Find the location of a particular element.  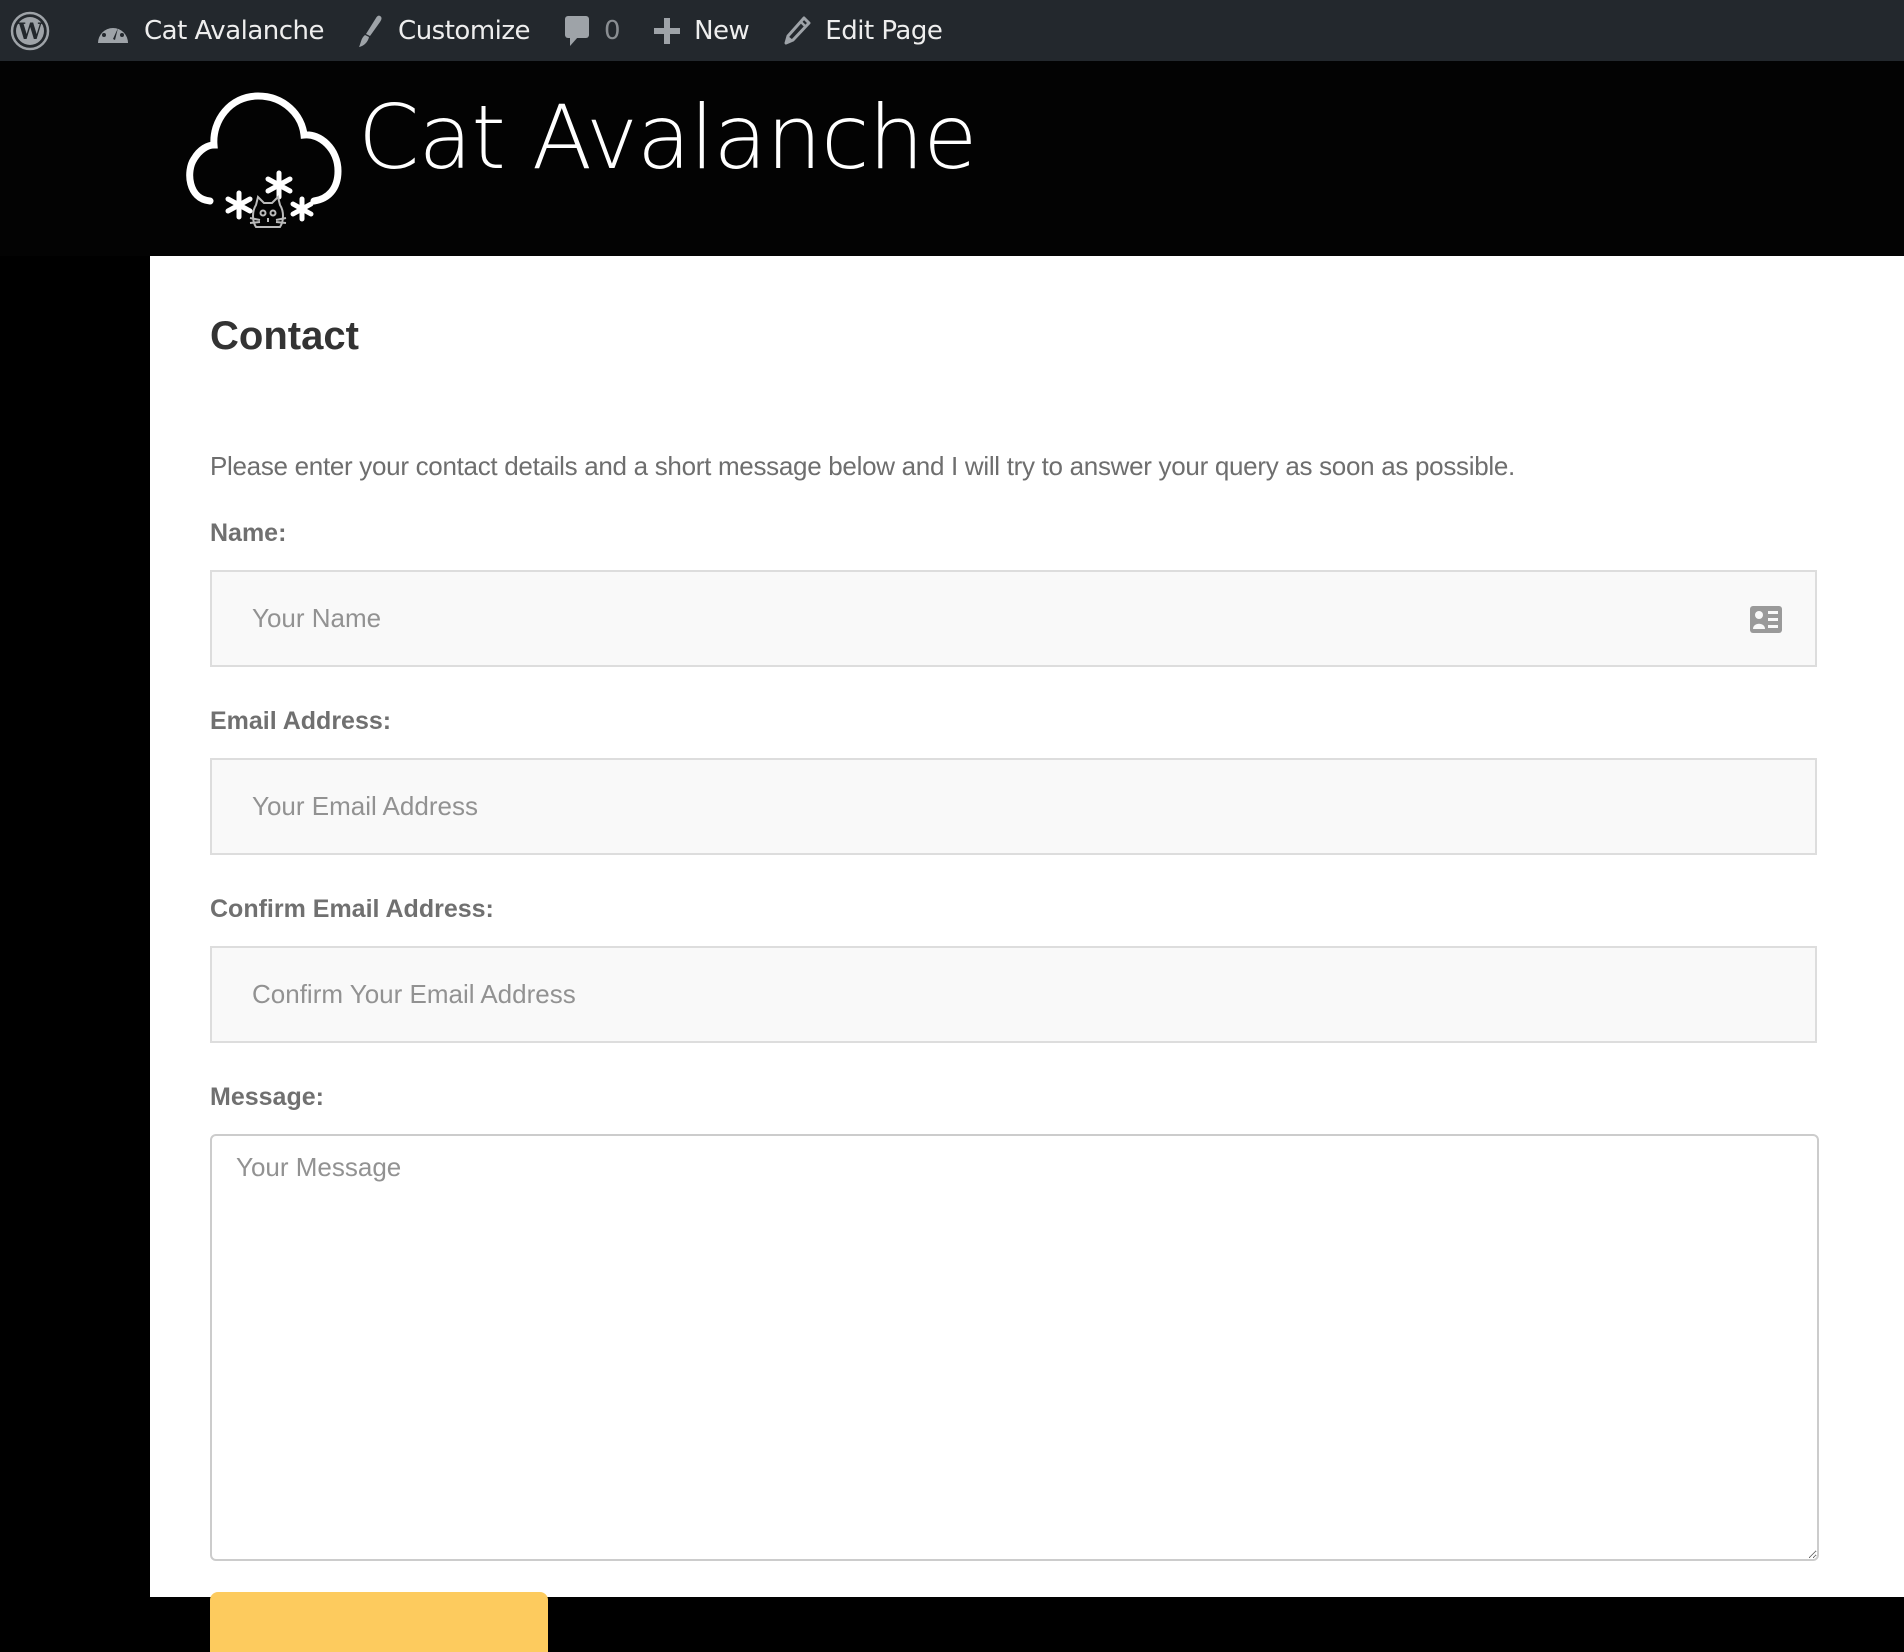

edit-page-link: Edit Page is located at coordinates (863, 30).